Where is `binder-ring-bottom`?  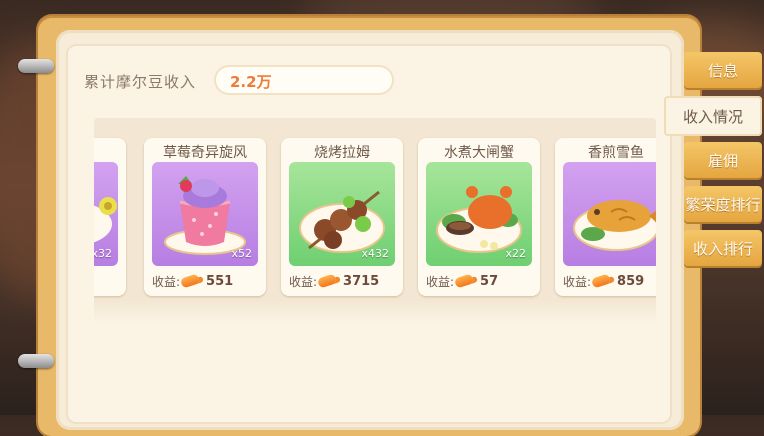 binder-ring-bottom is located at coordinates (36, 361).